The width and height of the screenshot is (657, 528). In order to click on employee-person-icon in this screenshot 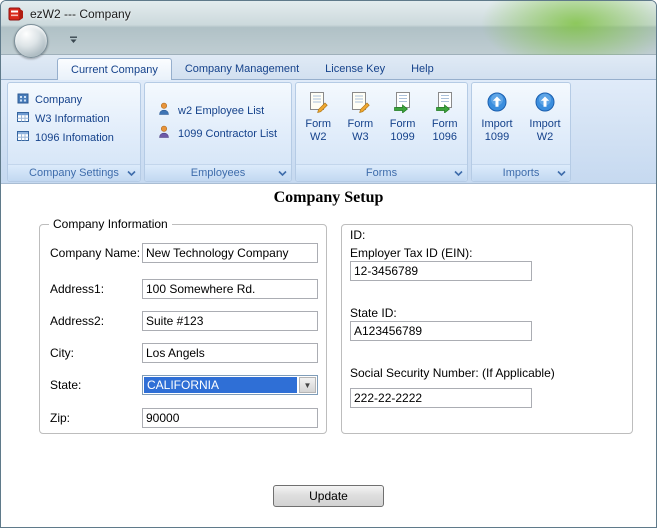, I will do `click(164, 110)`.